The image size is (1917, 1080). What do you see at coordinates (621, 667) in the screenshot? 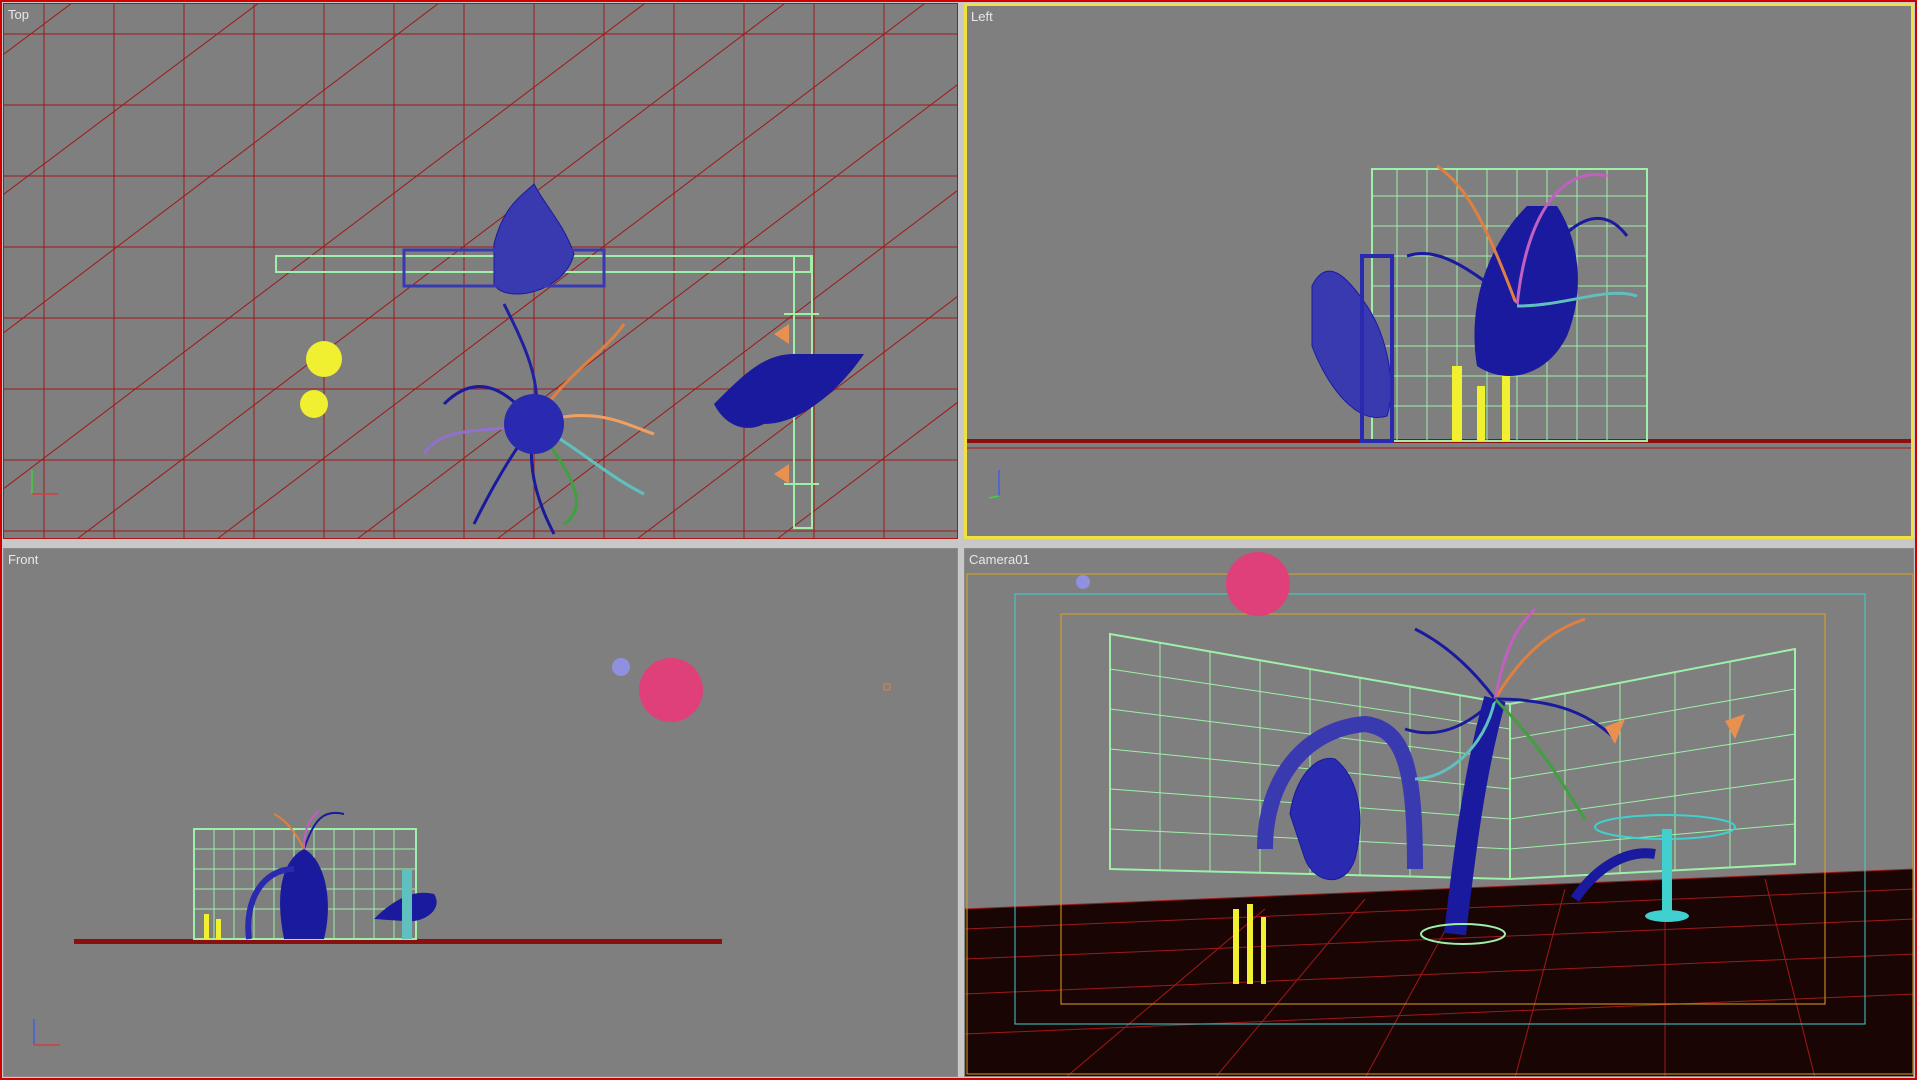
I see `front-light-sphere` at bounding box center [621, 667].